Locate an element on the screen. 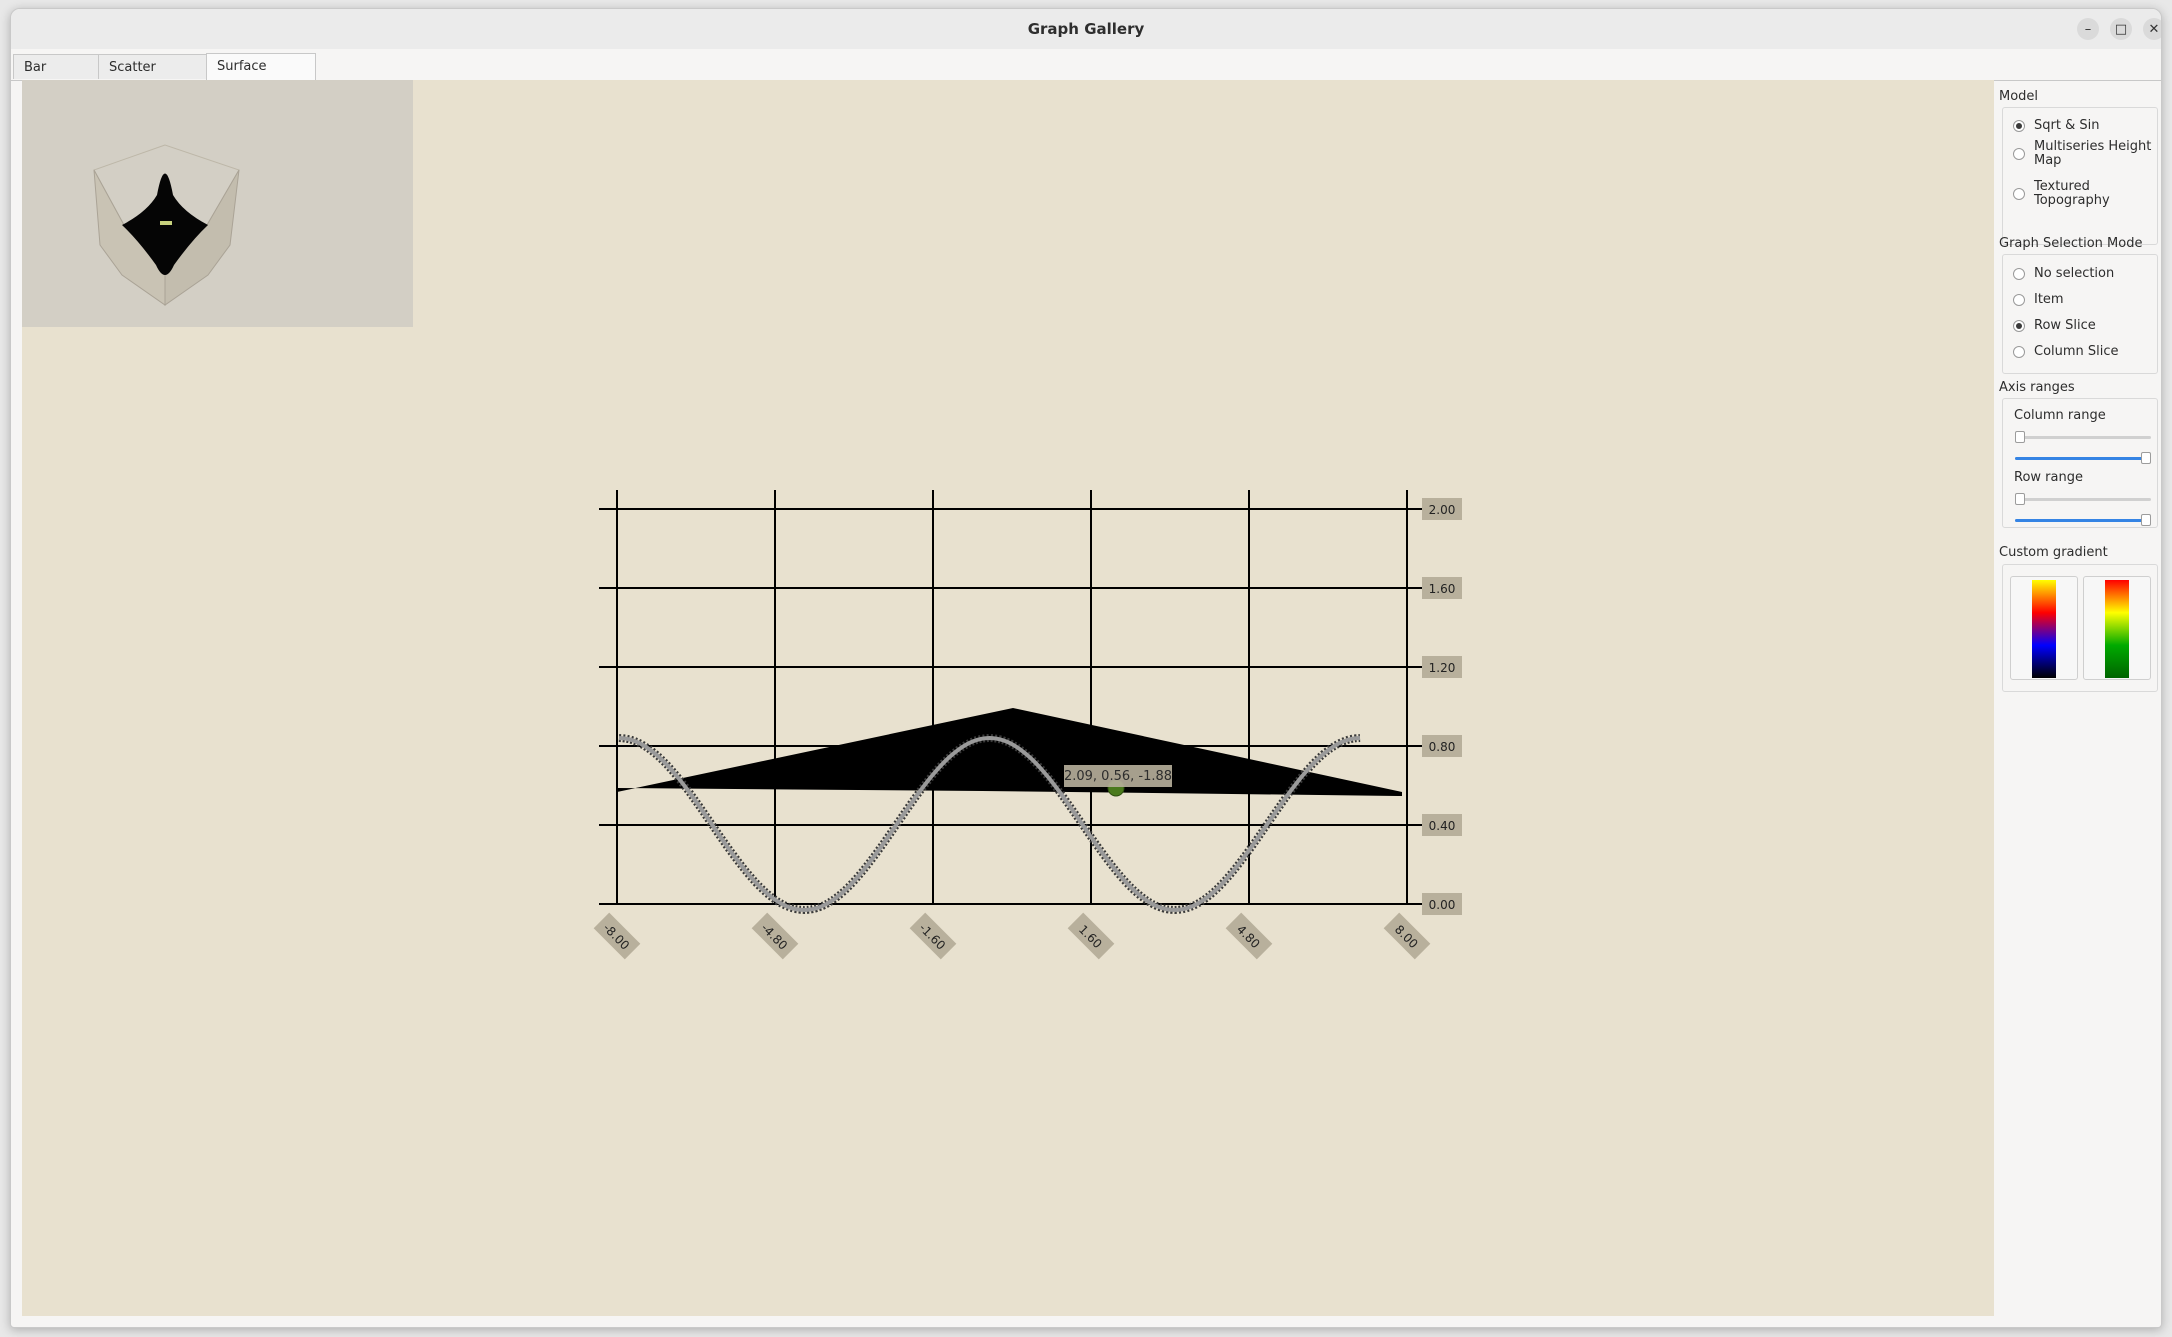  x-tick-label-group: -4.80 is located at coordinates (775, 936).